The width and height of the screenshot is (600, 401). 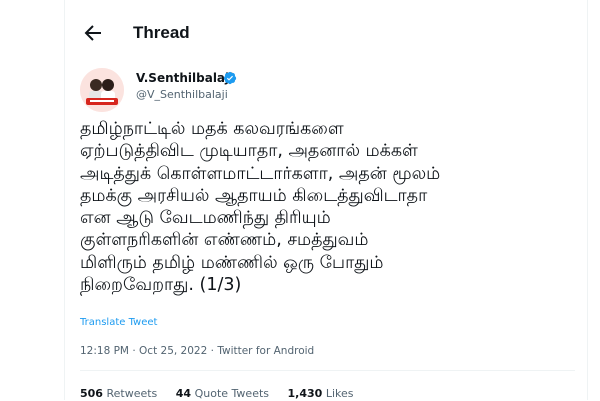 What do you see at coordinates (104, 351) in the screenshot?
I see `tweet-time: 12:18 PM` at bounding box center [104, 351].